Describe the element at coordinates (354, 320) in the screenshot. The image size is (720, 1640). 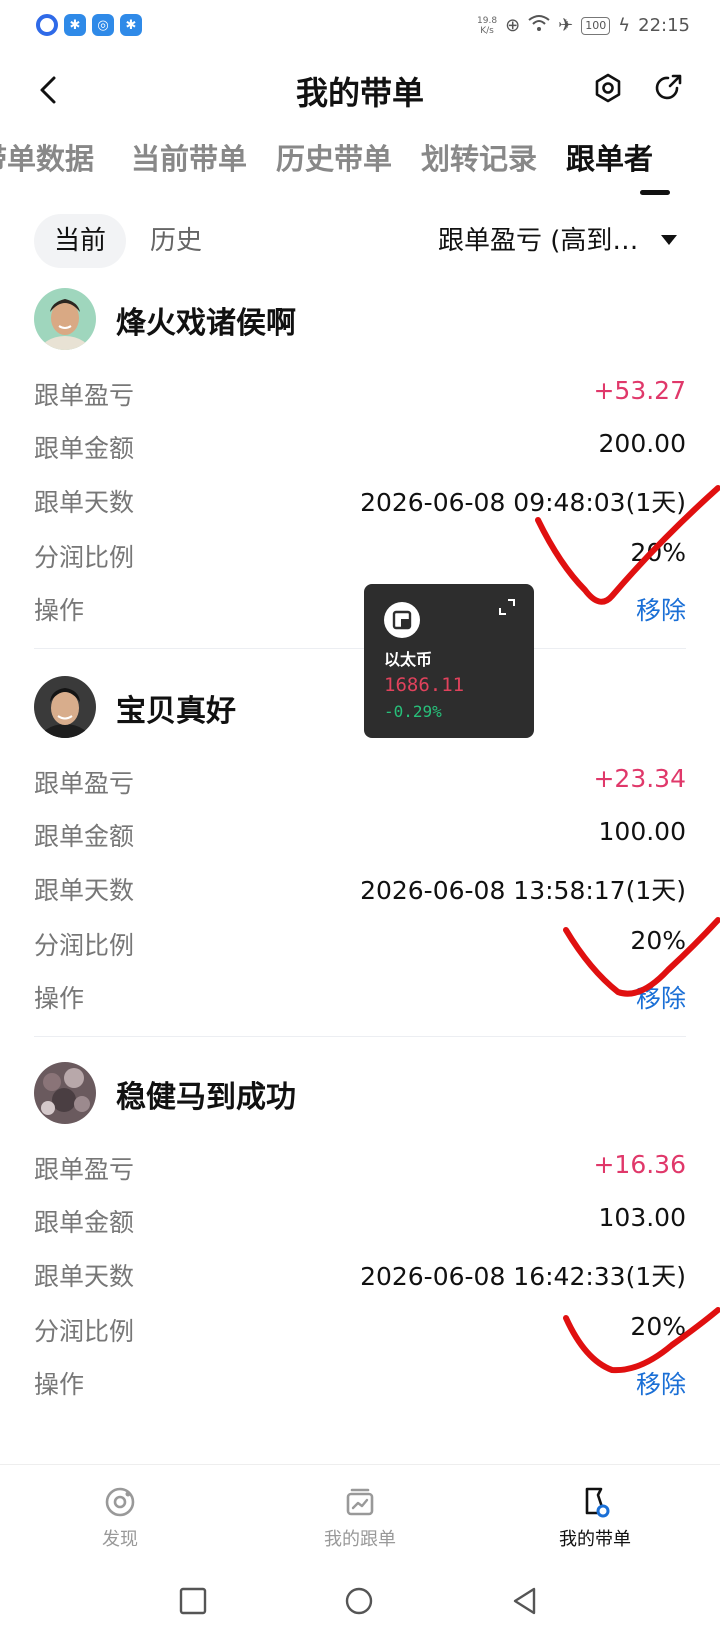
I see `follower-header: 烽火戏诸侯啊` at that location.